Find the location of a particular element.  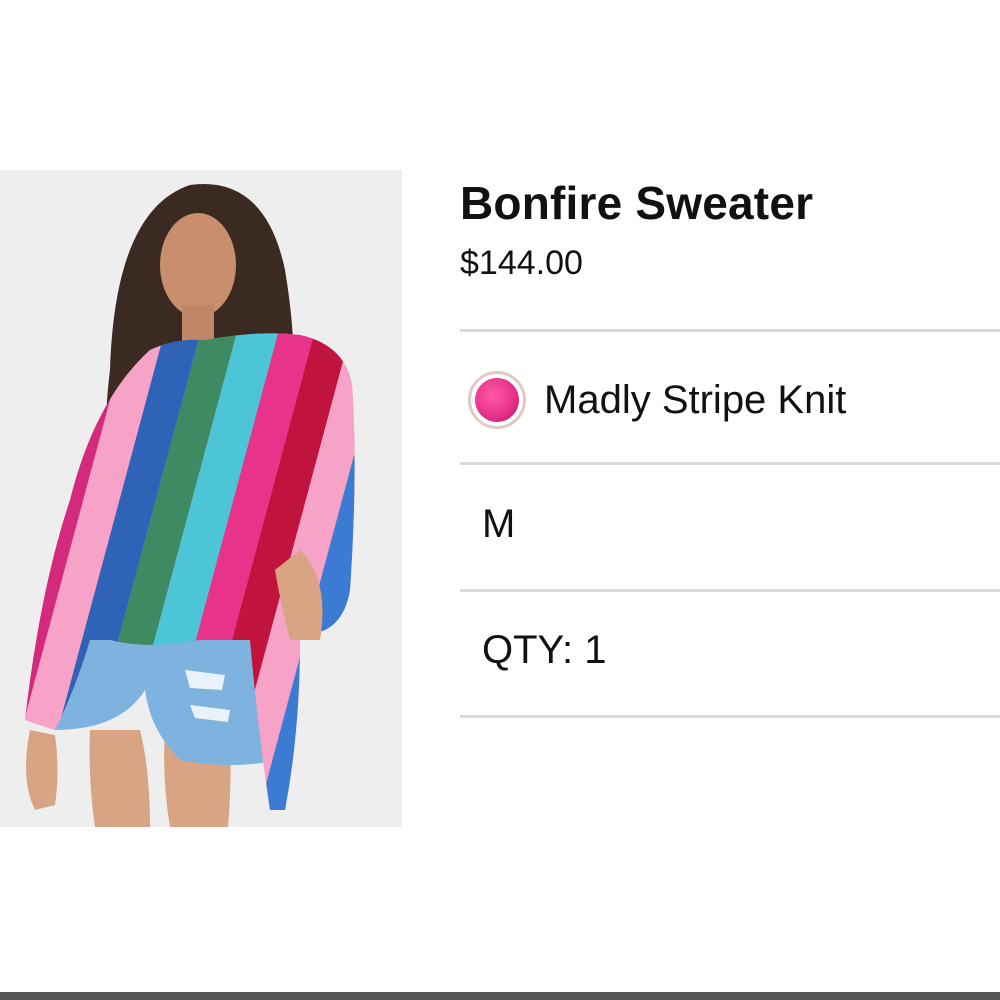

color-swatch-fill is located at coordinates (497, 400).